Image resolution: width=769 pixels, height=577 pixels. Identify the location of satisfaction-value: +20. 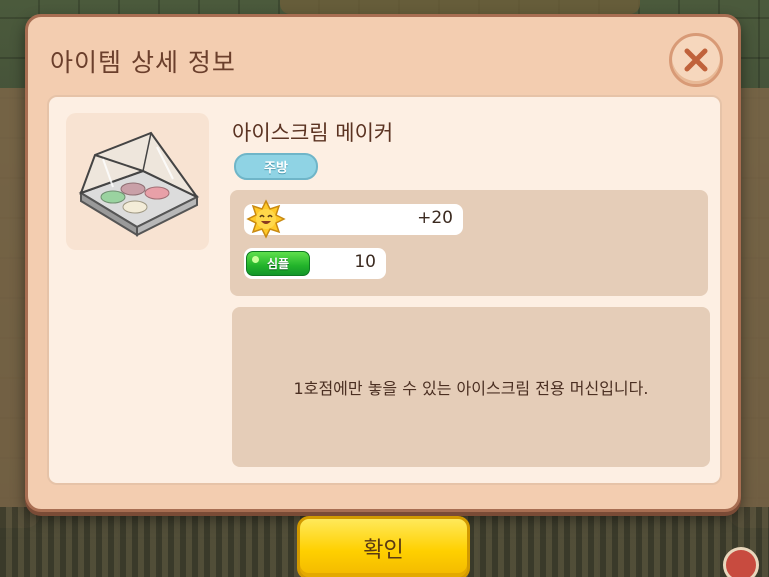
(435, 218).